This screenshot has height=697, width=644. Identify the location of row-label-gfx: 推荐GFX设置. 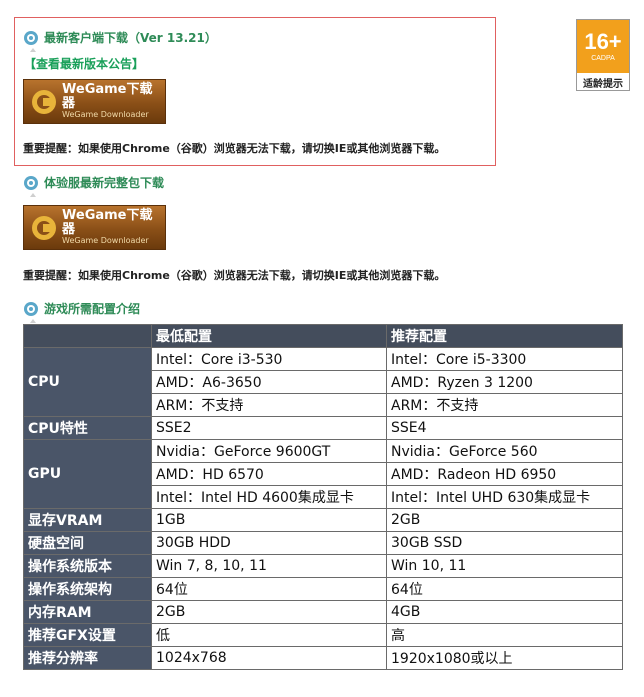
(87, 635).